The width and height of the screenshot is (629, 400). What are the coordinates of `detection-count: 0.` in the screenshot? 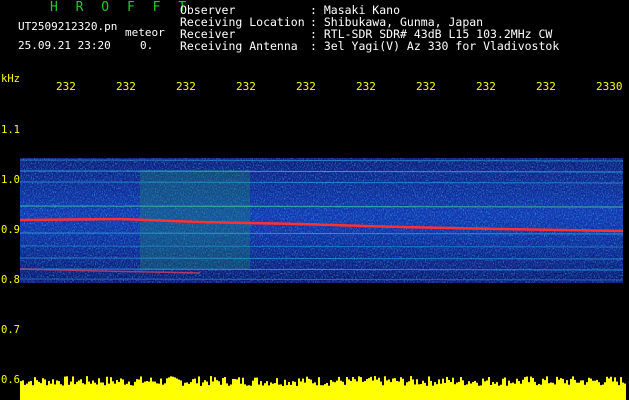 It's located at (147, 45).